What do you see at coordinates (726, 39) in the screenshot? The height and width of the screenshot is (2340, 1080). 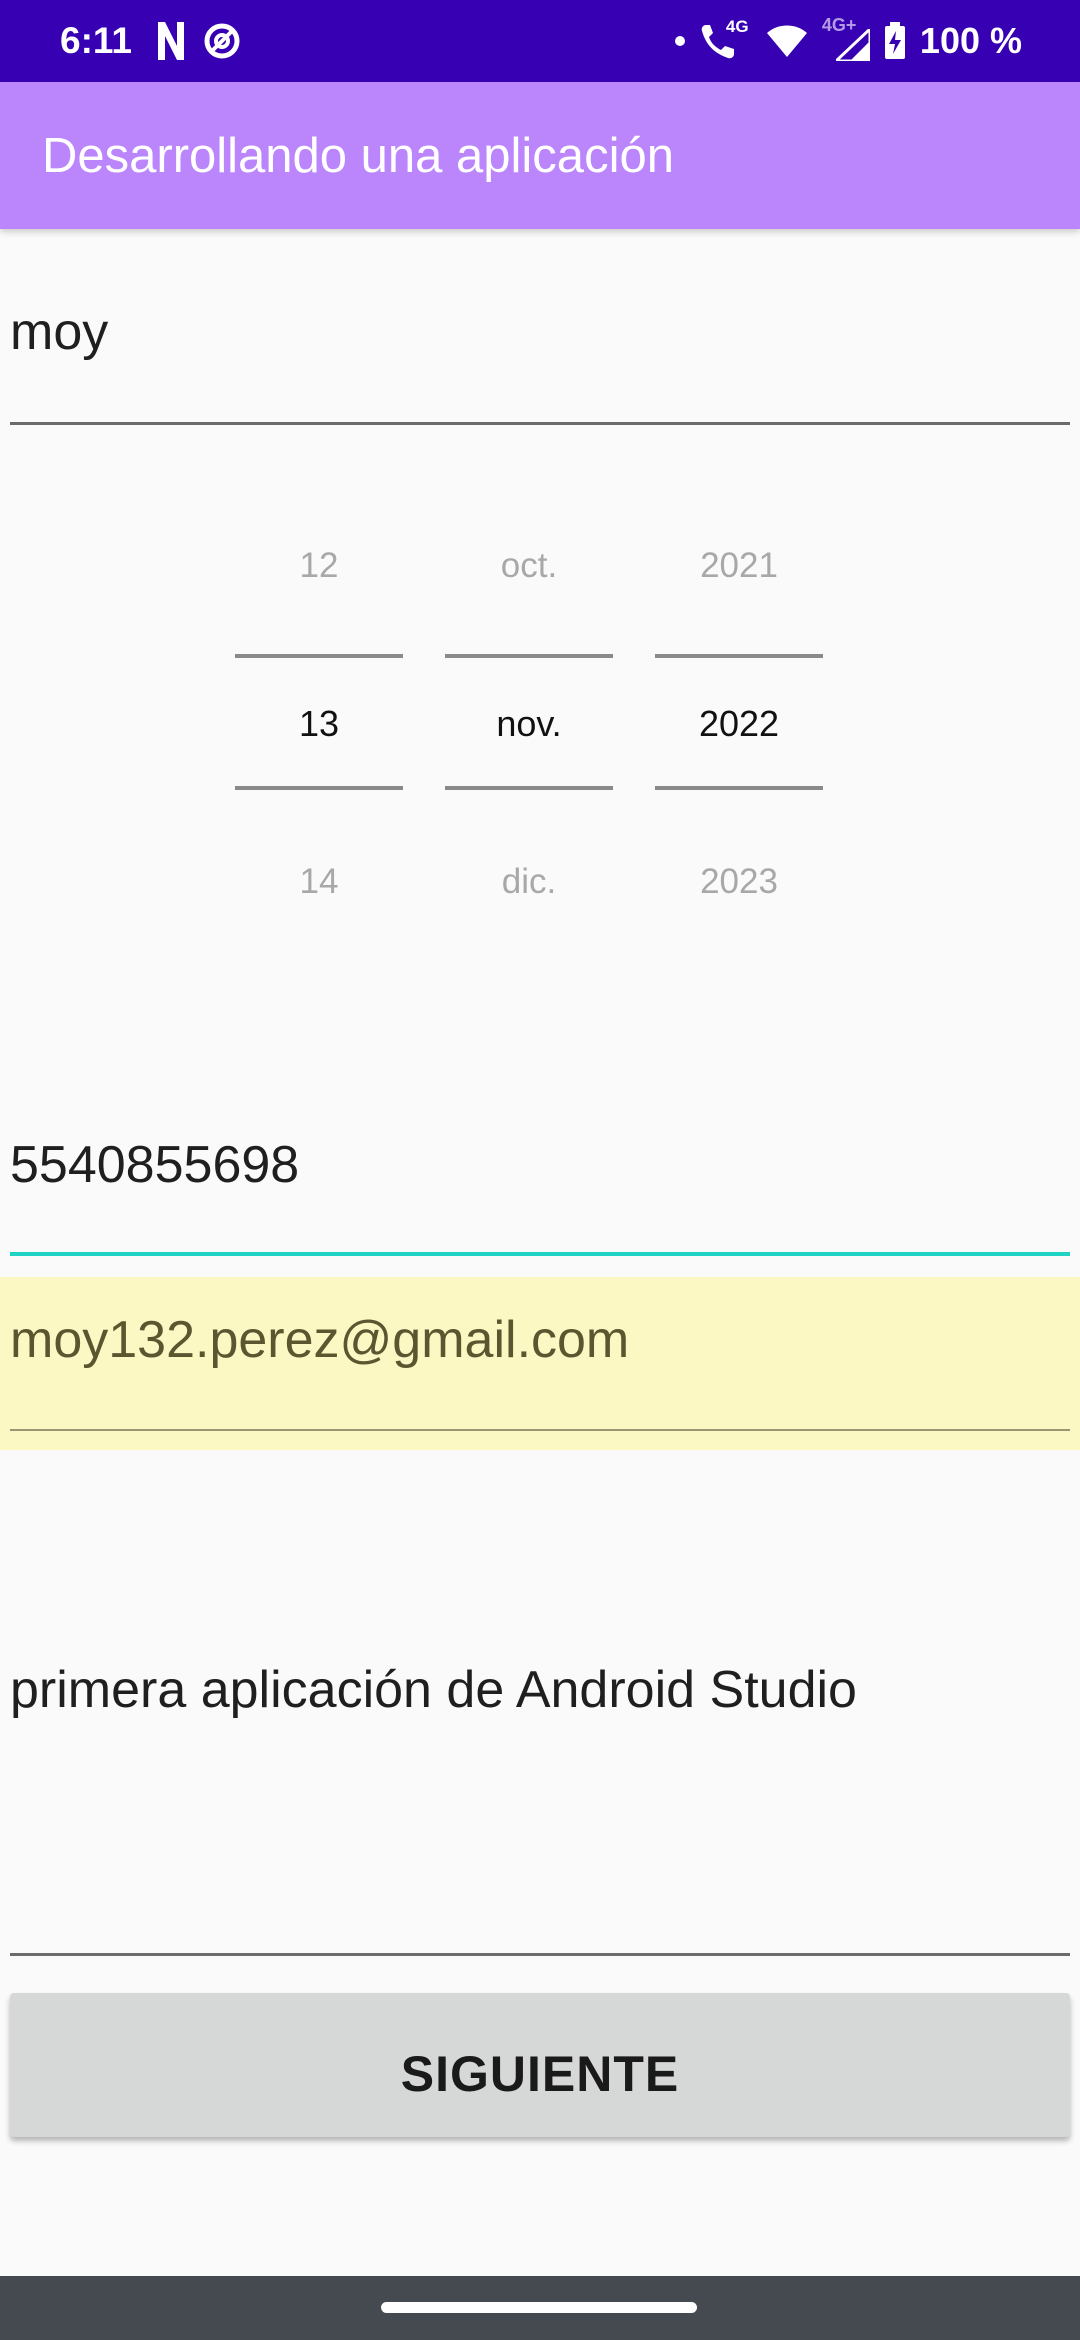 I see `wifi-calling-icon: 4G` at bounding box center [726, 39].